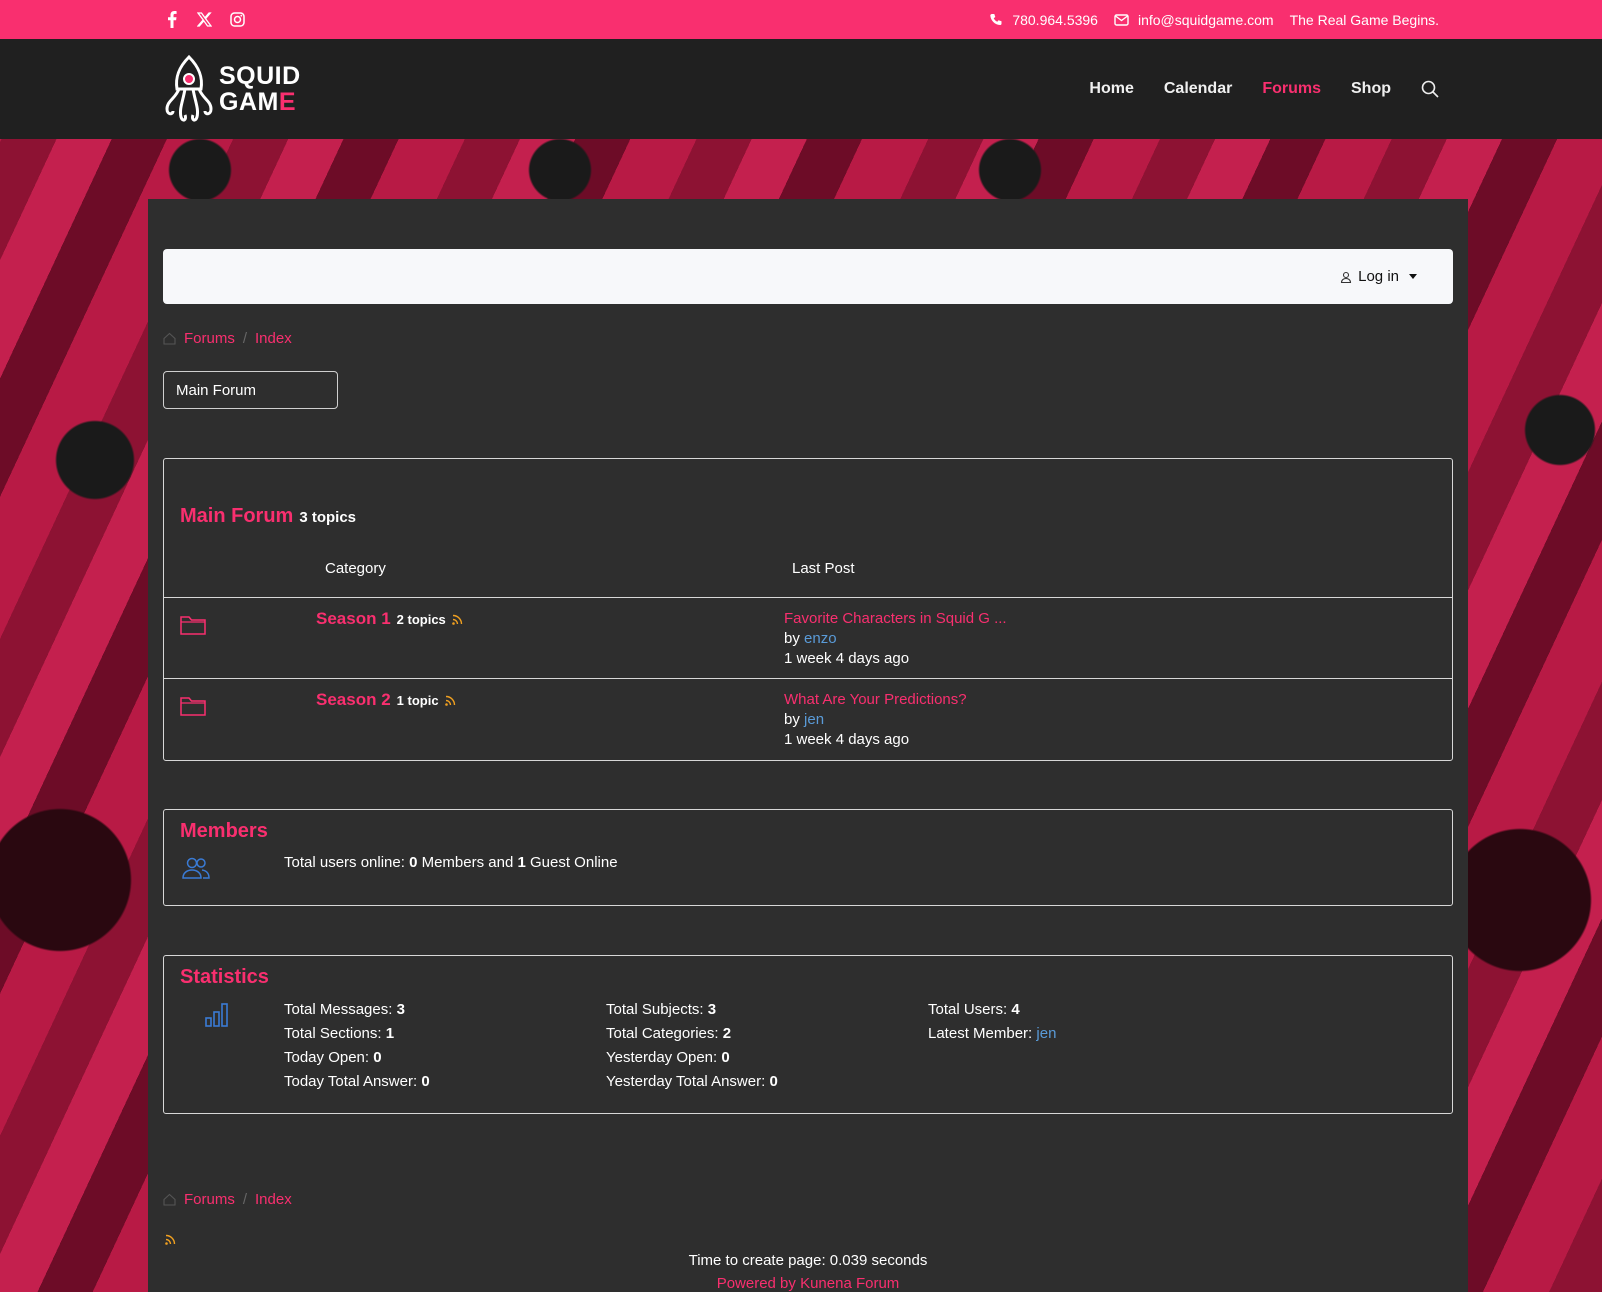 The width and height of the screenshot is (1602, 1292). What do you see at coordinates (353, 619) in the screenshot?
I see `category-link: Season 1` at bounding box center [353, 619].